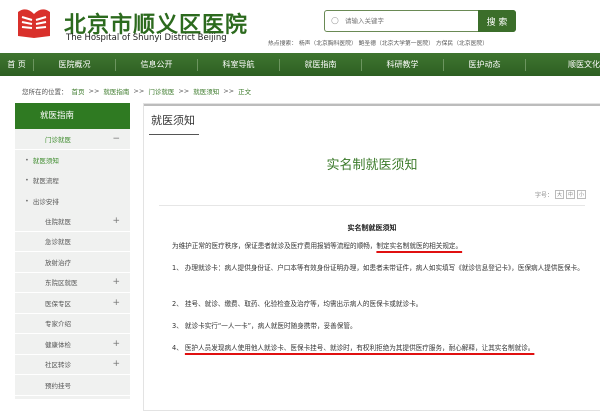  I want to click on sidebar-item: 东院区就医 +, so click(72, 283).